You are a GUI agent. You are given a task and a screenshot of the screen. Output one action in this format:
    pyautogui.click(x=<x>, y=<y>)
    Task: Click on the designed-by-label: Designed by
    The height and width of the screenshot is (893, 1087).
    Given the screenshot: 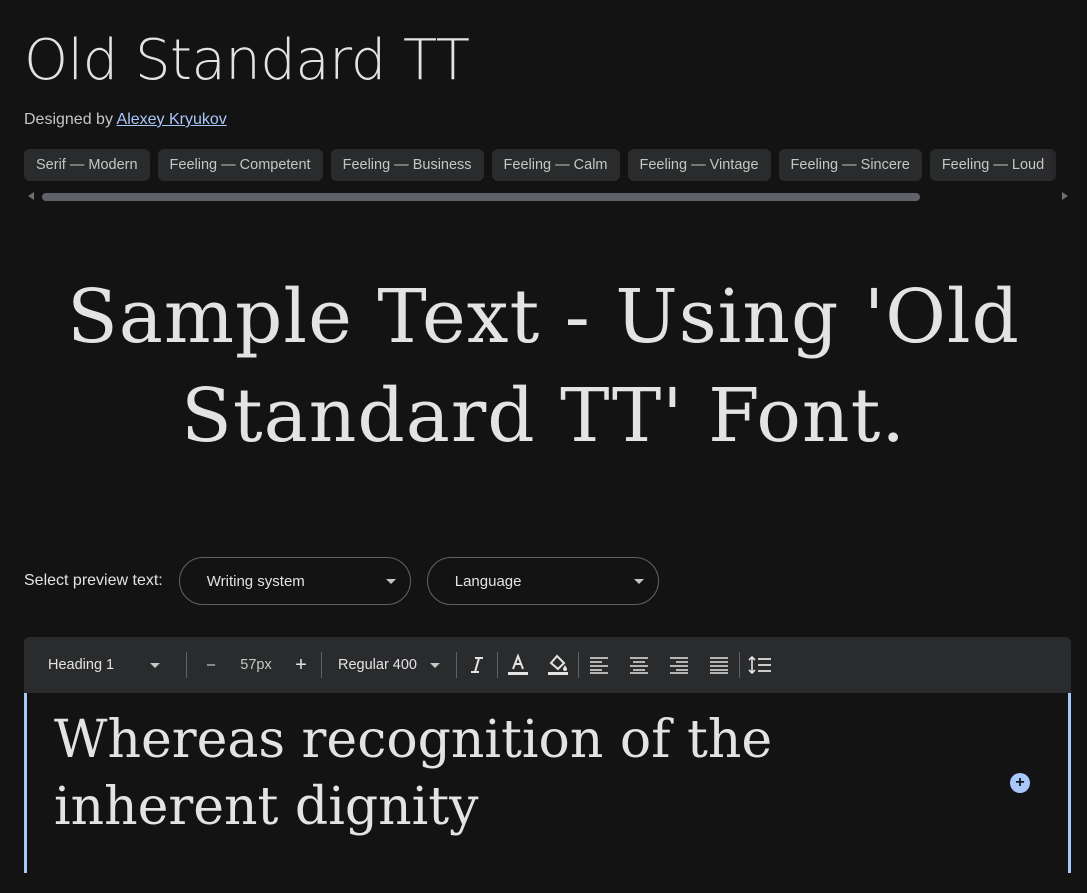 What is the action you would take?
    pyautogui.click(x=68, y=119)
    